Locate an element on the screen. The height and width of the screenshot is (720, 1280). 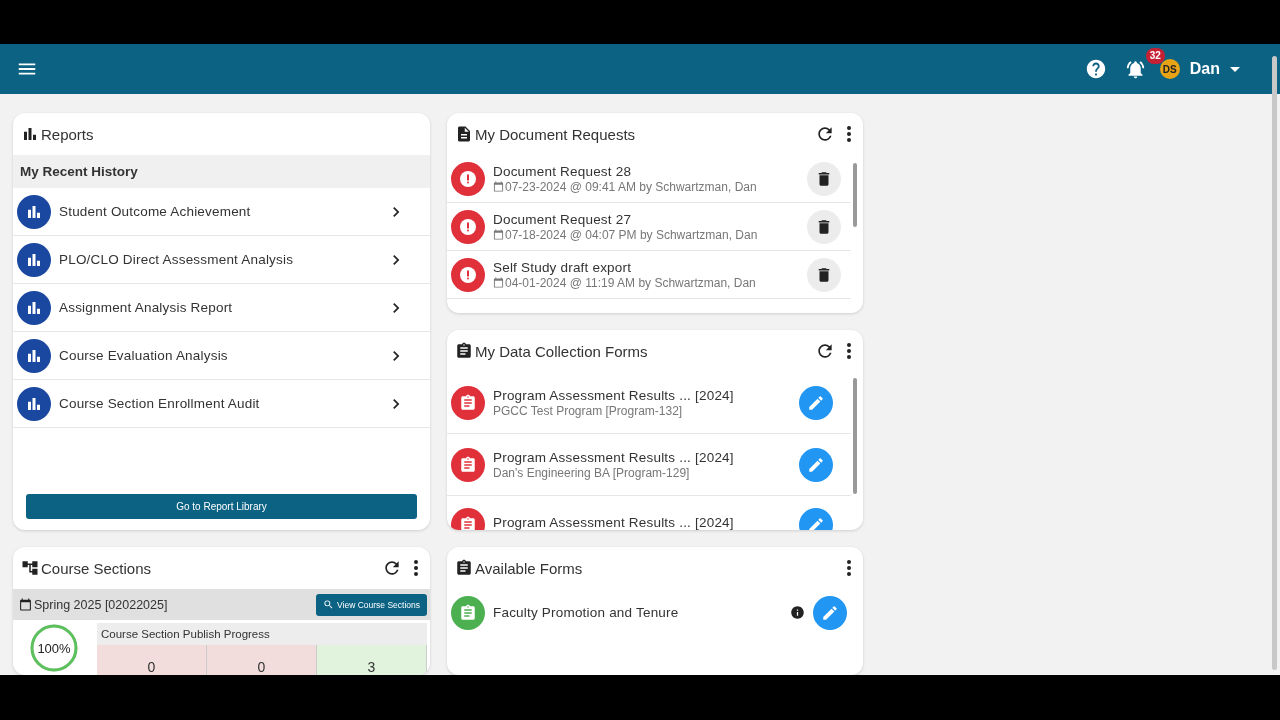
section-heading: My Recent History is located at coordinates (221, 171).